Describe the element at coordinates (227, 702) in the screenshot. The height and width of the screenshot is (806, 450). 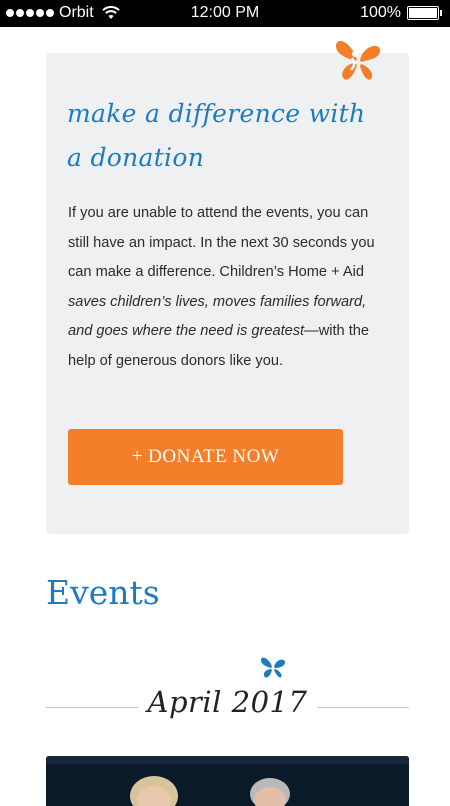
I see `month-label: April 2017` at that location.